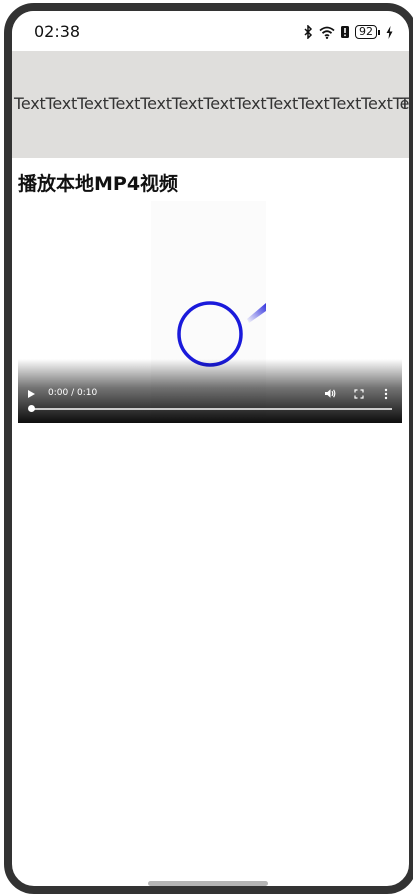 Image resolution: width=413 pixels, height=894 pixels. Describe the element at coordinates (359, 394) in the screenshot. I see `fullscreen-icon` at that location.